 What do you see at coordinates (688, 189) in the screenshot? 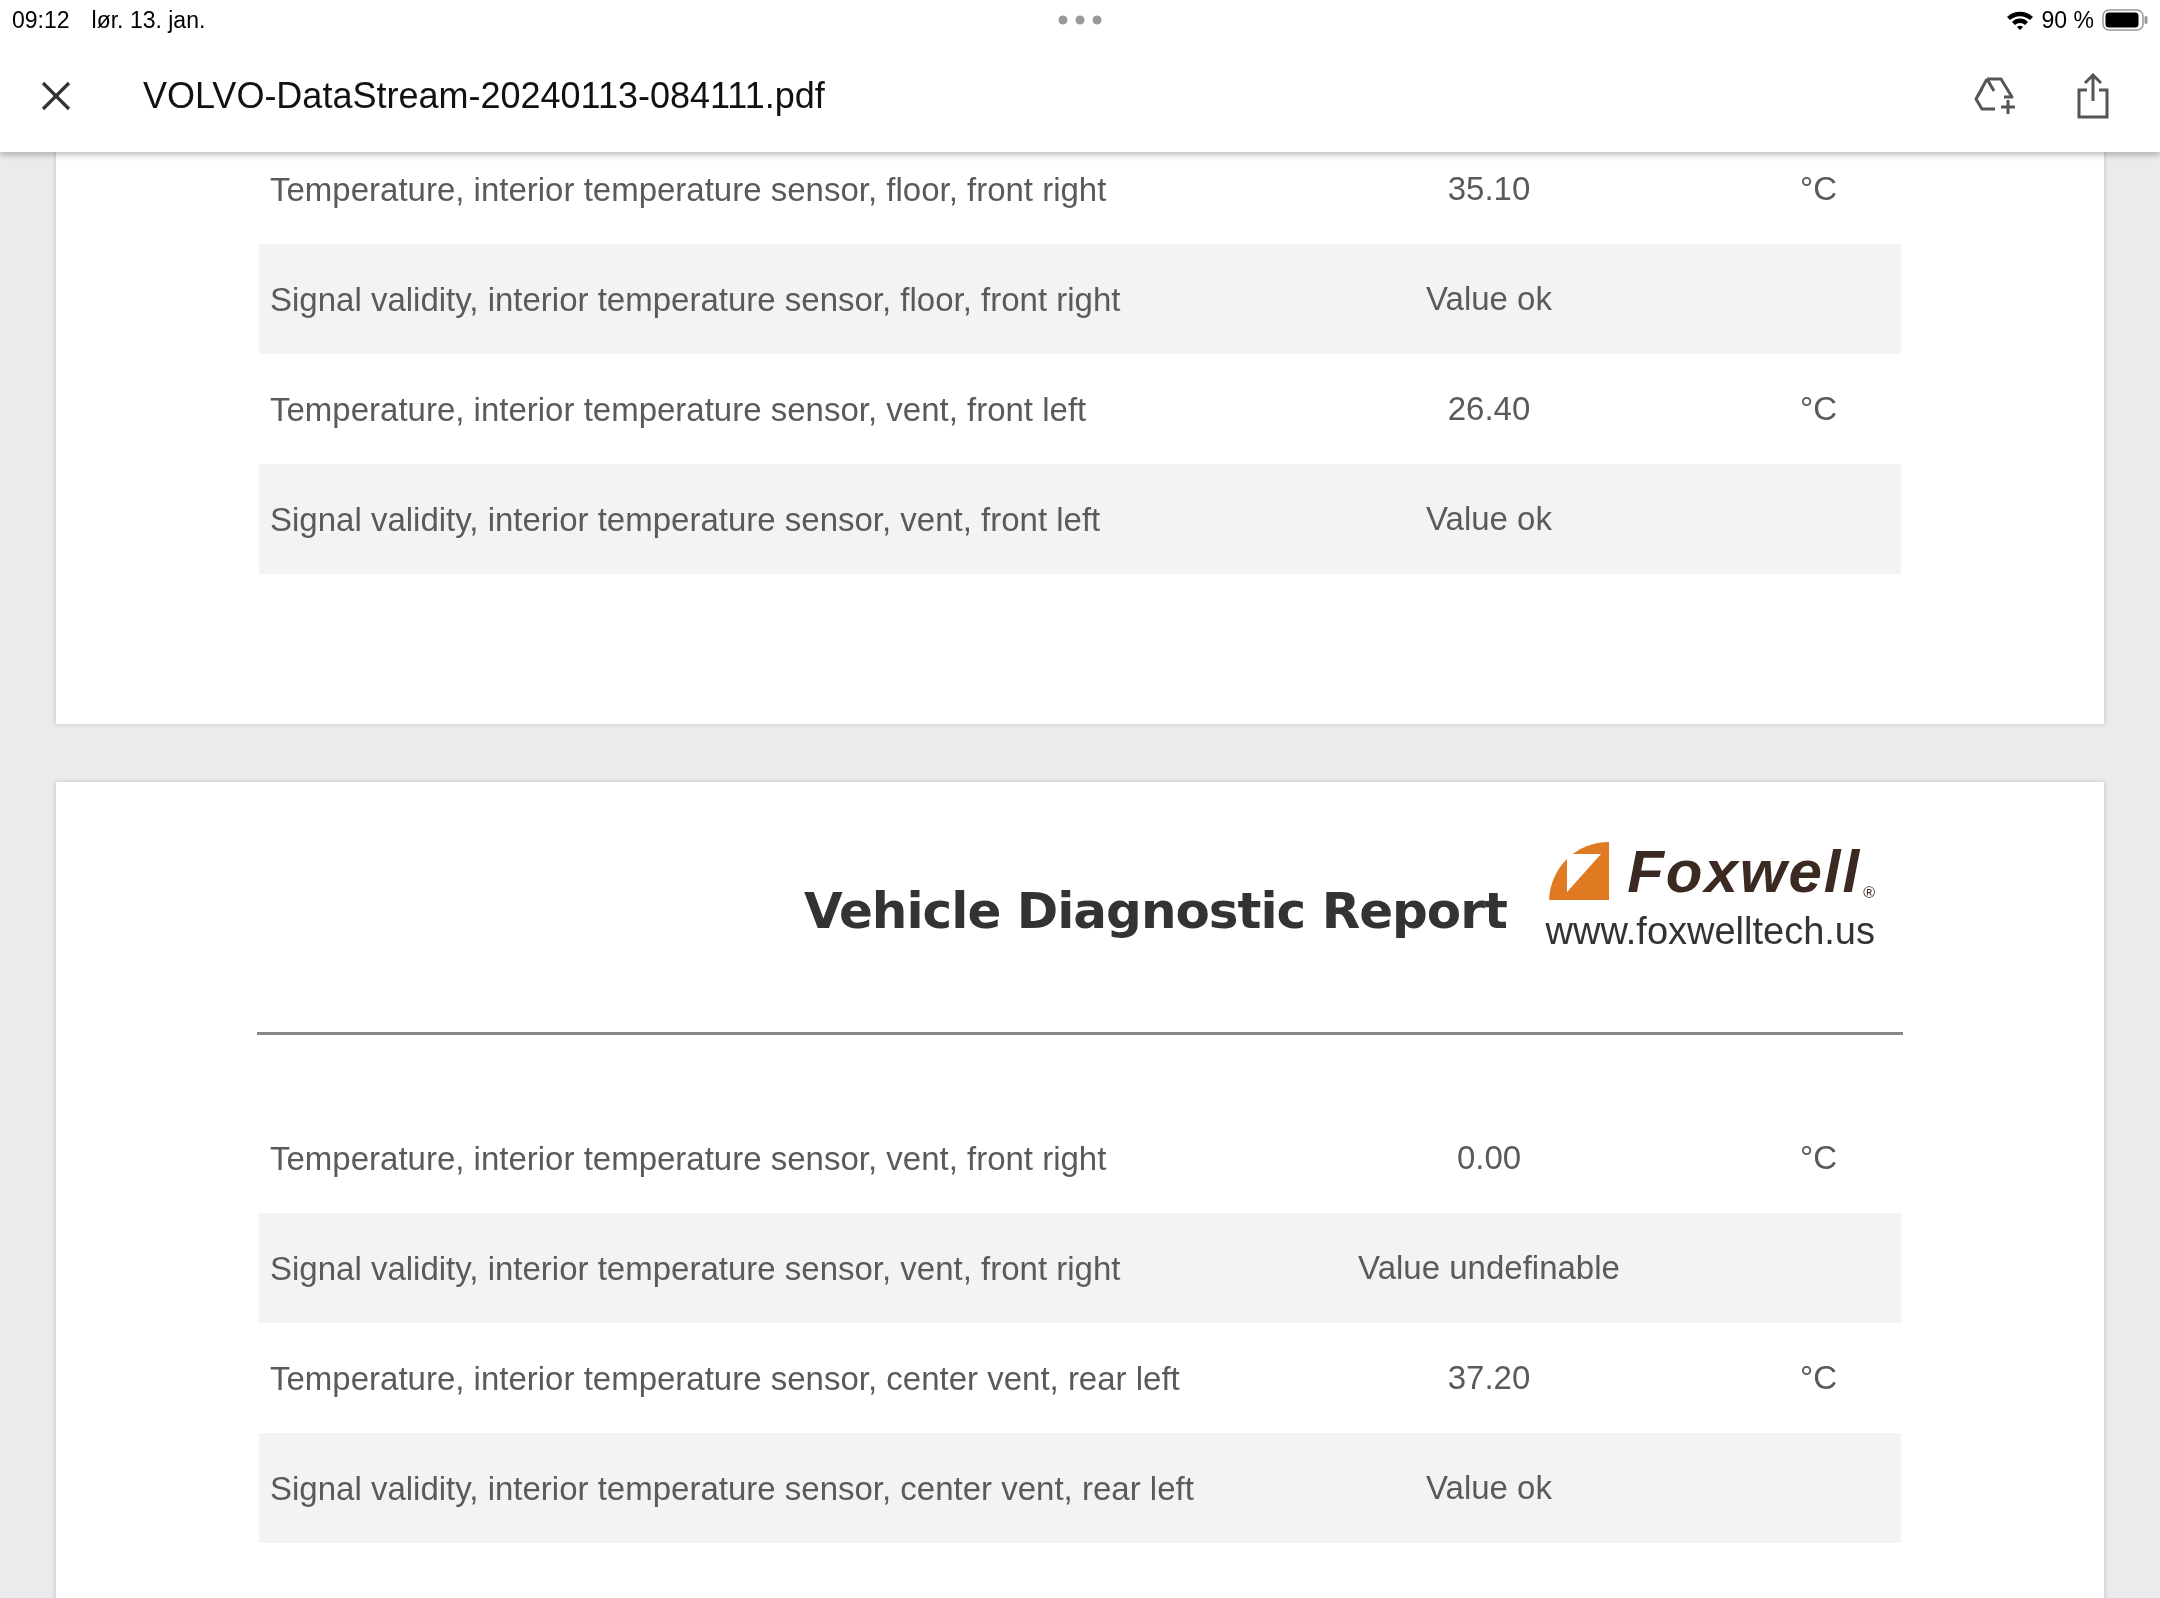
I see `table-cell-text: Temperature, interior temperature sensor, floor, front right` at bounding box center [688, 189].